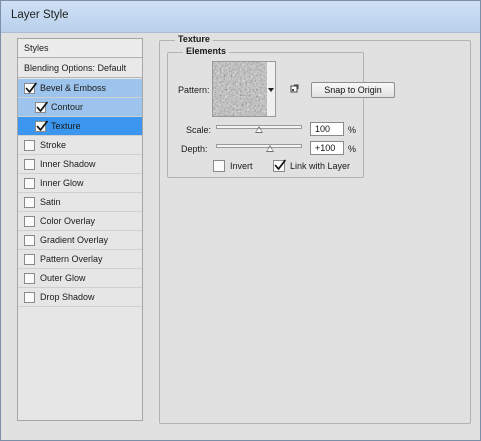 The height and width of the screenshot is (441, 481). What do you see at coordinates (67, 107) in the screenshot?
I see `style-item-label: Contour` at bounding box center [67, 107].